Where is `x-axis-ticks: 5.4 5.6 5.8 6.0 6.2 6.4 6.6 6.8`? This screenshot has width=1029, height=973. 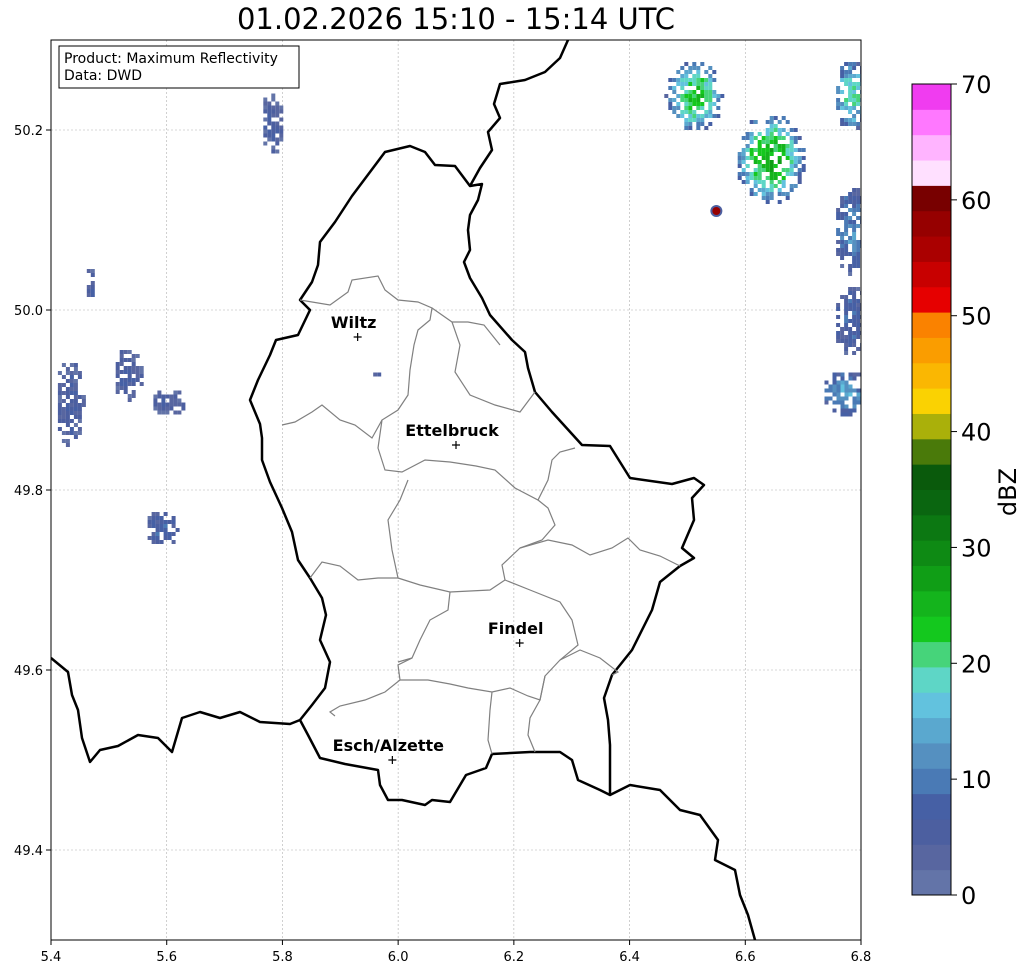
x-axis-ticks: 5.4 5.6 5.8 6.0 6.2 6.4 6.6 6.8 is located at coordinates (456, 952).